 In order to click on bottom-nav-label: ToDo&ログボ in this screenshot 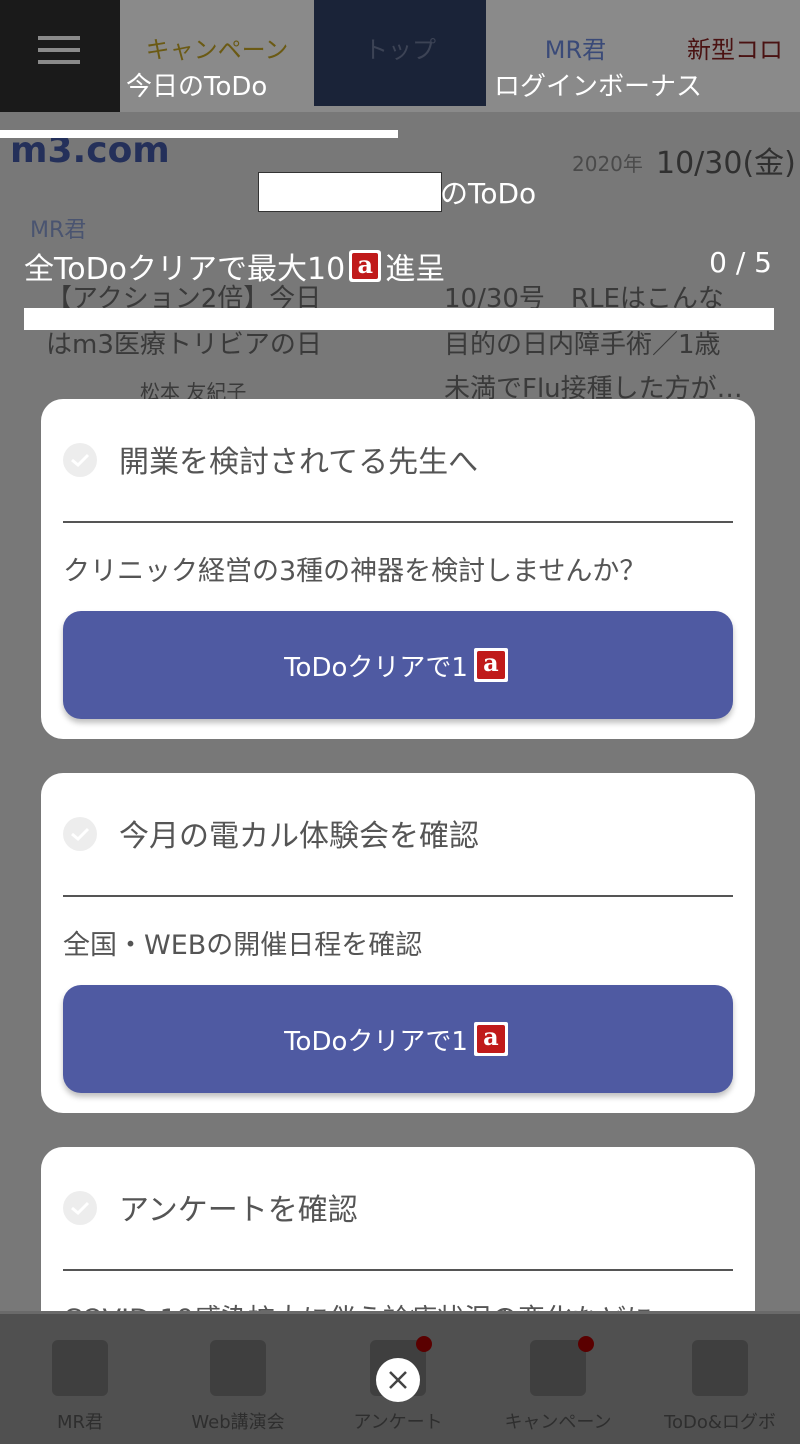, I will do `click(720, 1422)`.